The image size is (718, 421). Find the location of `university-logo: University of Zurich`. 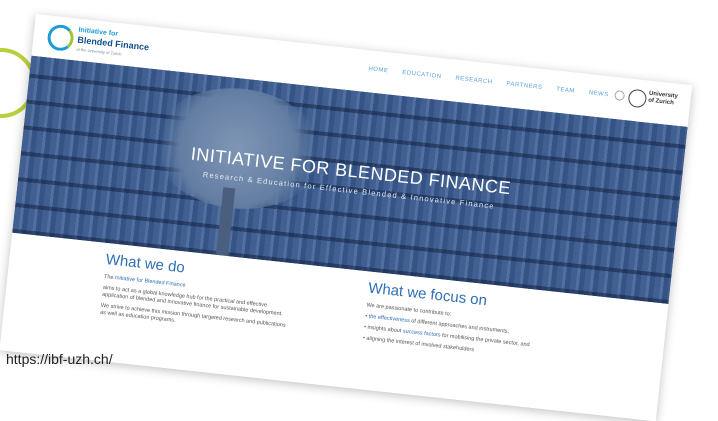

university-logo: University of Zurich is located at coordinates (666, 100).